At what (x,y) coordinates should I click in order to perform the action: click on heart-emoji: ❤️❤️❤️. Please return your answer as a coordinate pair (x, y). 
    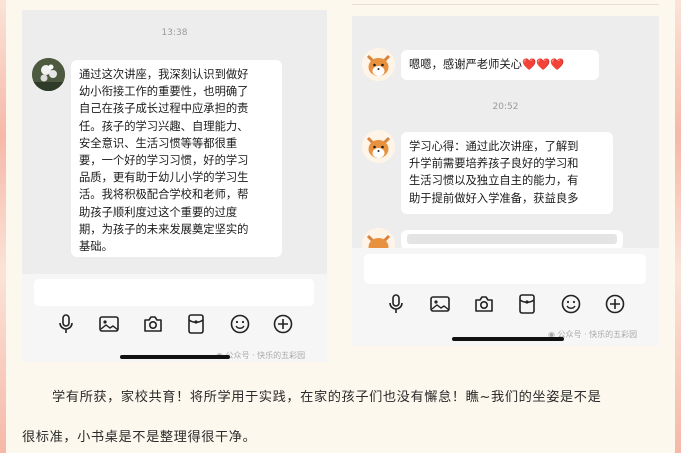
    Looking at the image, I should click on (543, 64).